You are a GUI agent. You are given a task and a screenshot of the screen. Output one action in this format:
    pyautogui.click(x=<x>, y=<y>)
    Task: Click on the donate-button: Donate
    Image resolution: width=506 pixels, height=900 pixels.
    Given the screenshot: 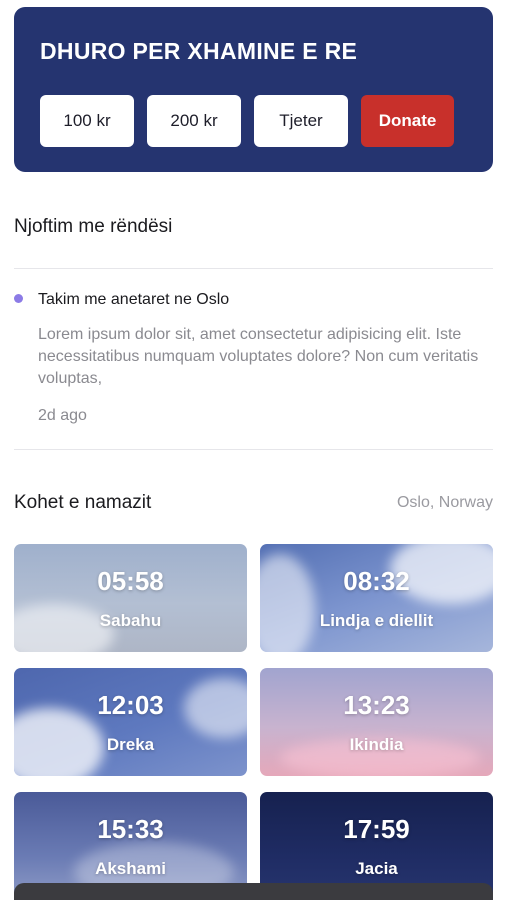 What is the action you would take?
    pyautogui.click(x=407, y=121)
    